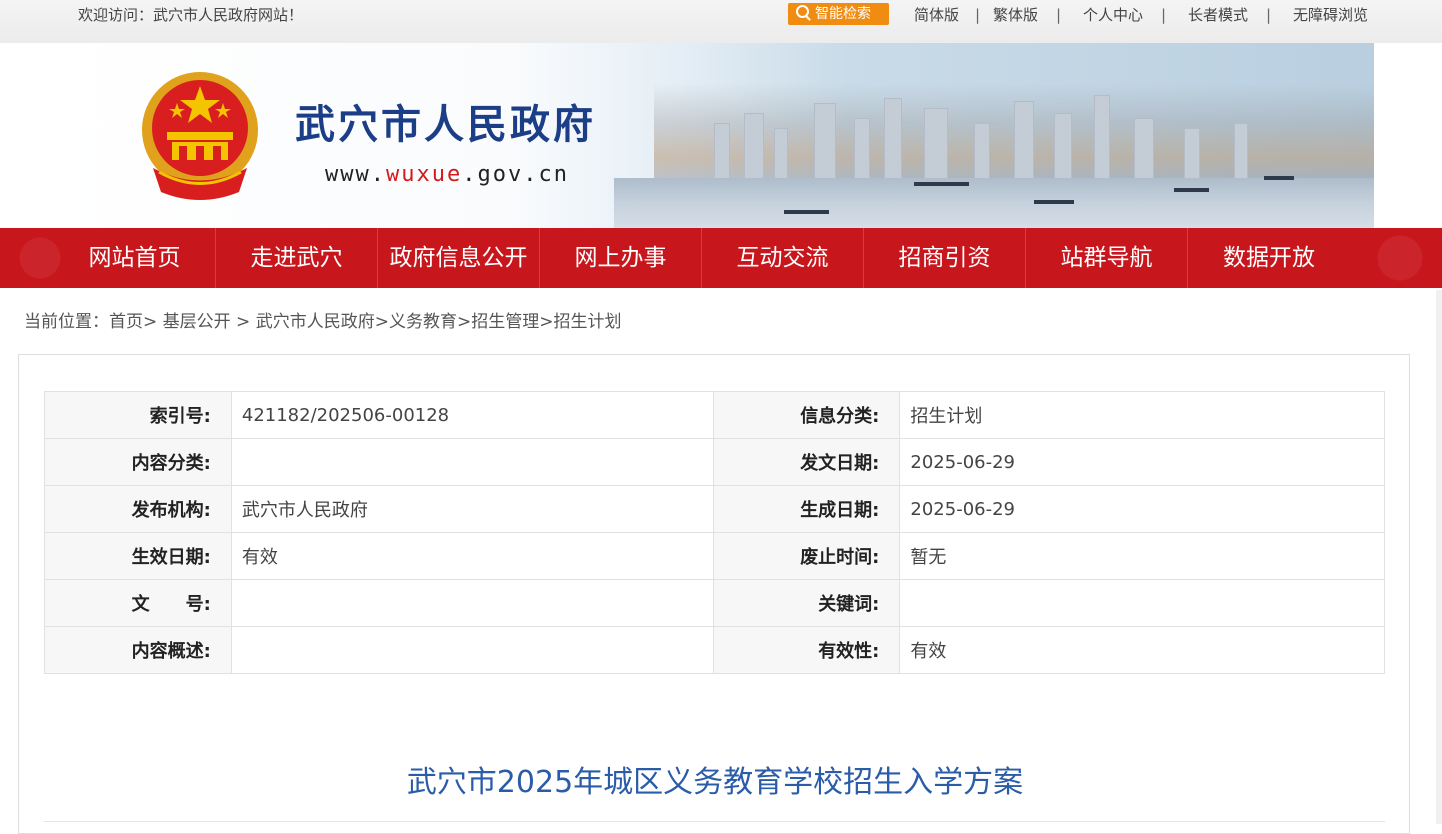  What do you see at coordinates (783, 258) in the screenshot?
I see `nav-interaction: 互动交流` at bounding box center [783, 258].